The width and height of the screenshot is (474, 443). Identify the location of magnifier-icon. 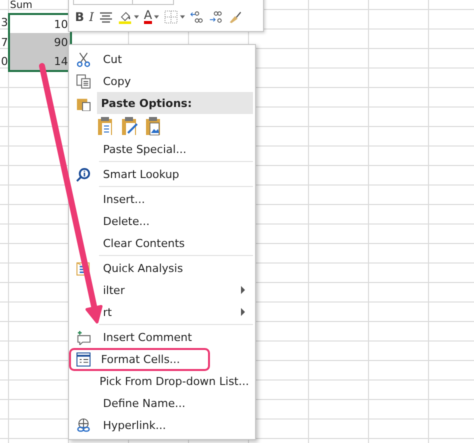
(83, 174).